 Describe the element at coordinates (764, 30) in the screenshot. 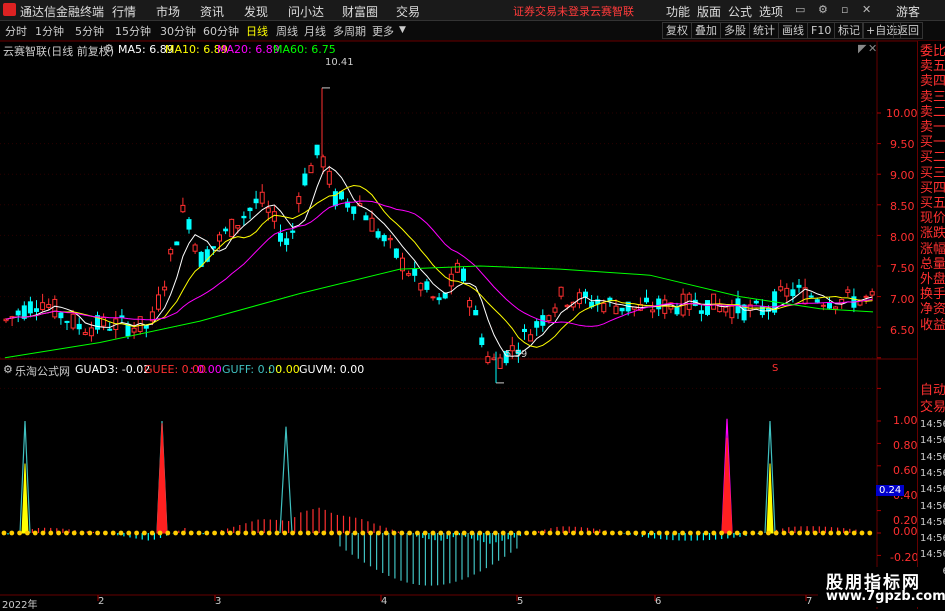

I see `tongji-button: 统计` at that location.